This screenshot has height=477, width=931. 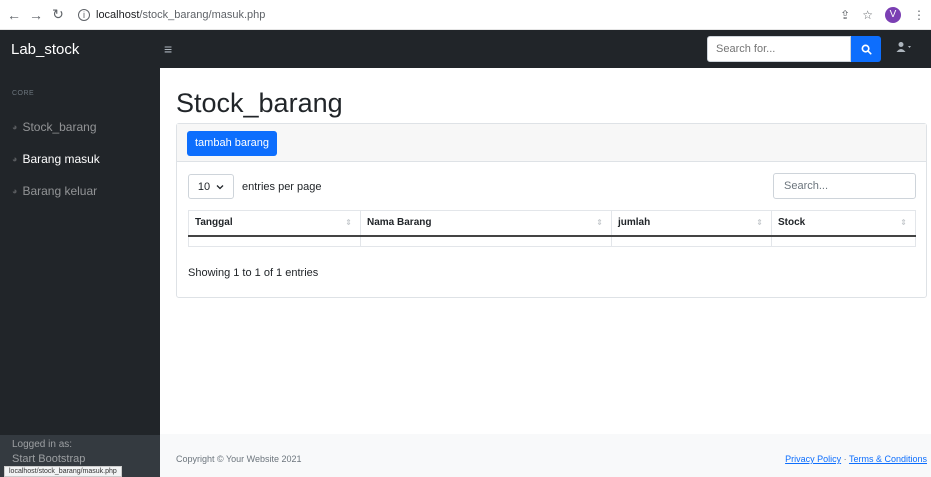 What do you see at coordinates (919, 15) in the screenshot?
I see `menu-kebab-icon: ⋮` at bounding box center [919, 15].